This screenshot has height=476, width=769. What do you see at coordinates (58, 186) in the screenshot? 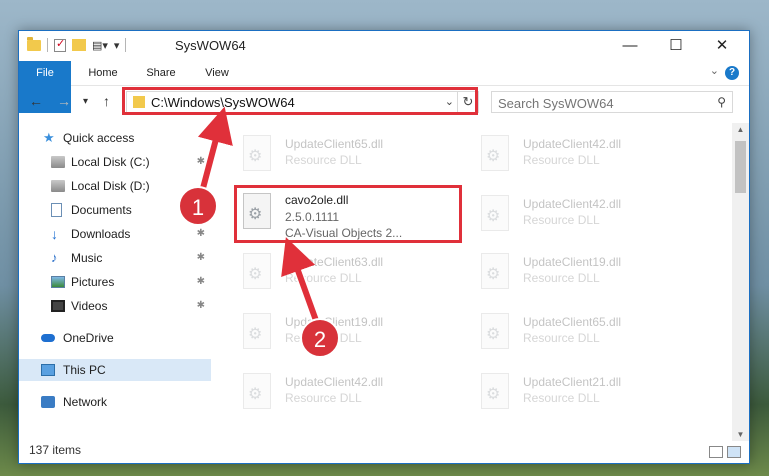
I see `disk-icon` at bounding box center [58, 186].